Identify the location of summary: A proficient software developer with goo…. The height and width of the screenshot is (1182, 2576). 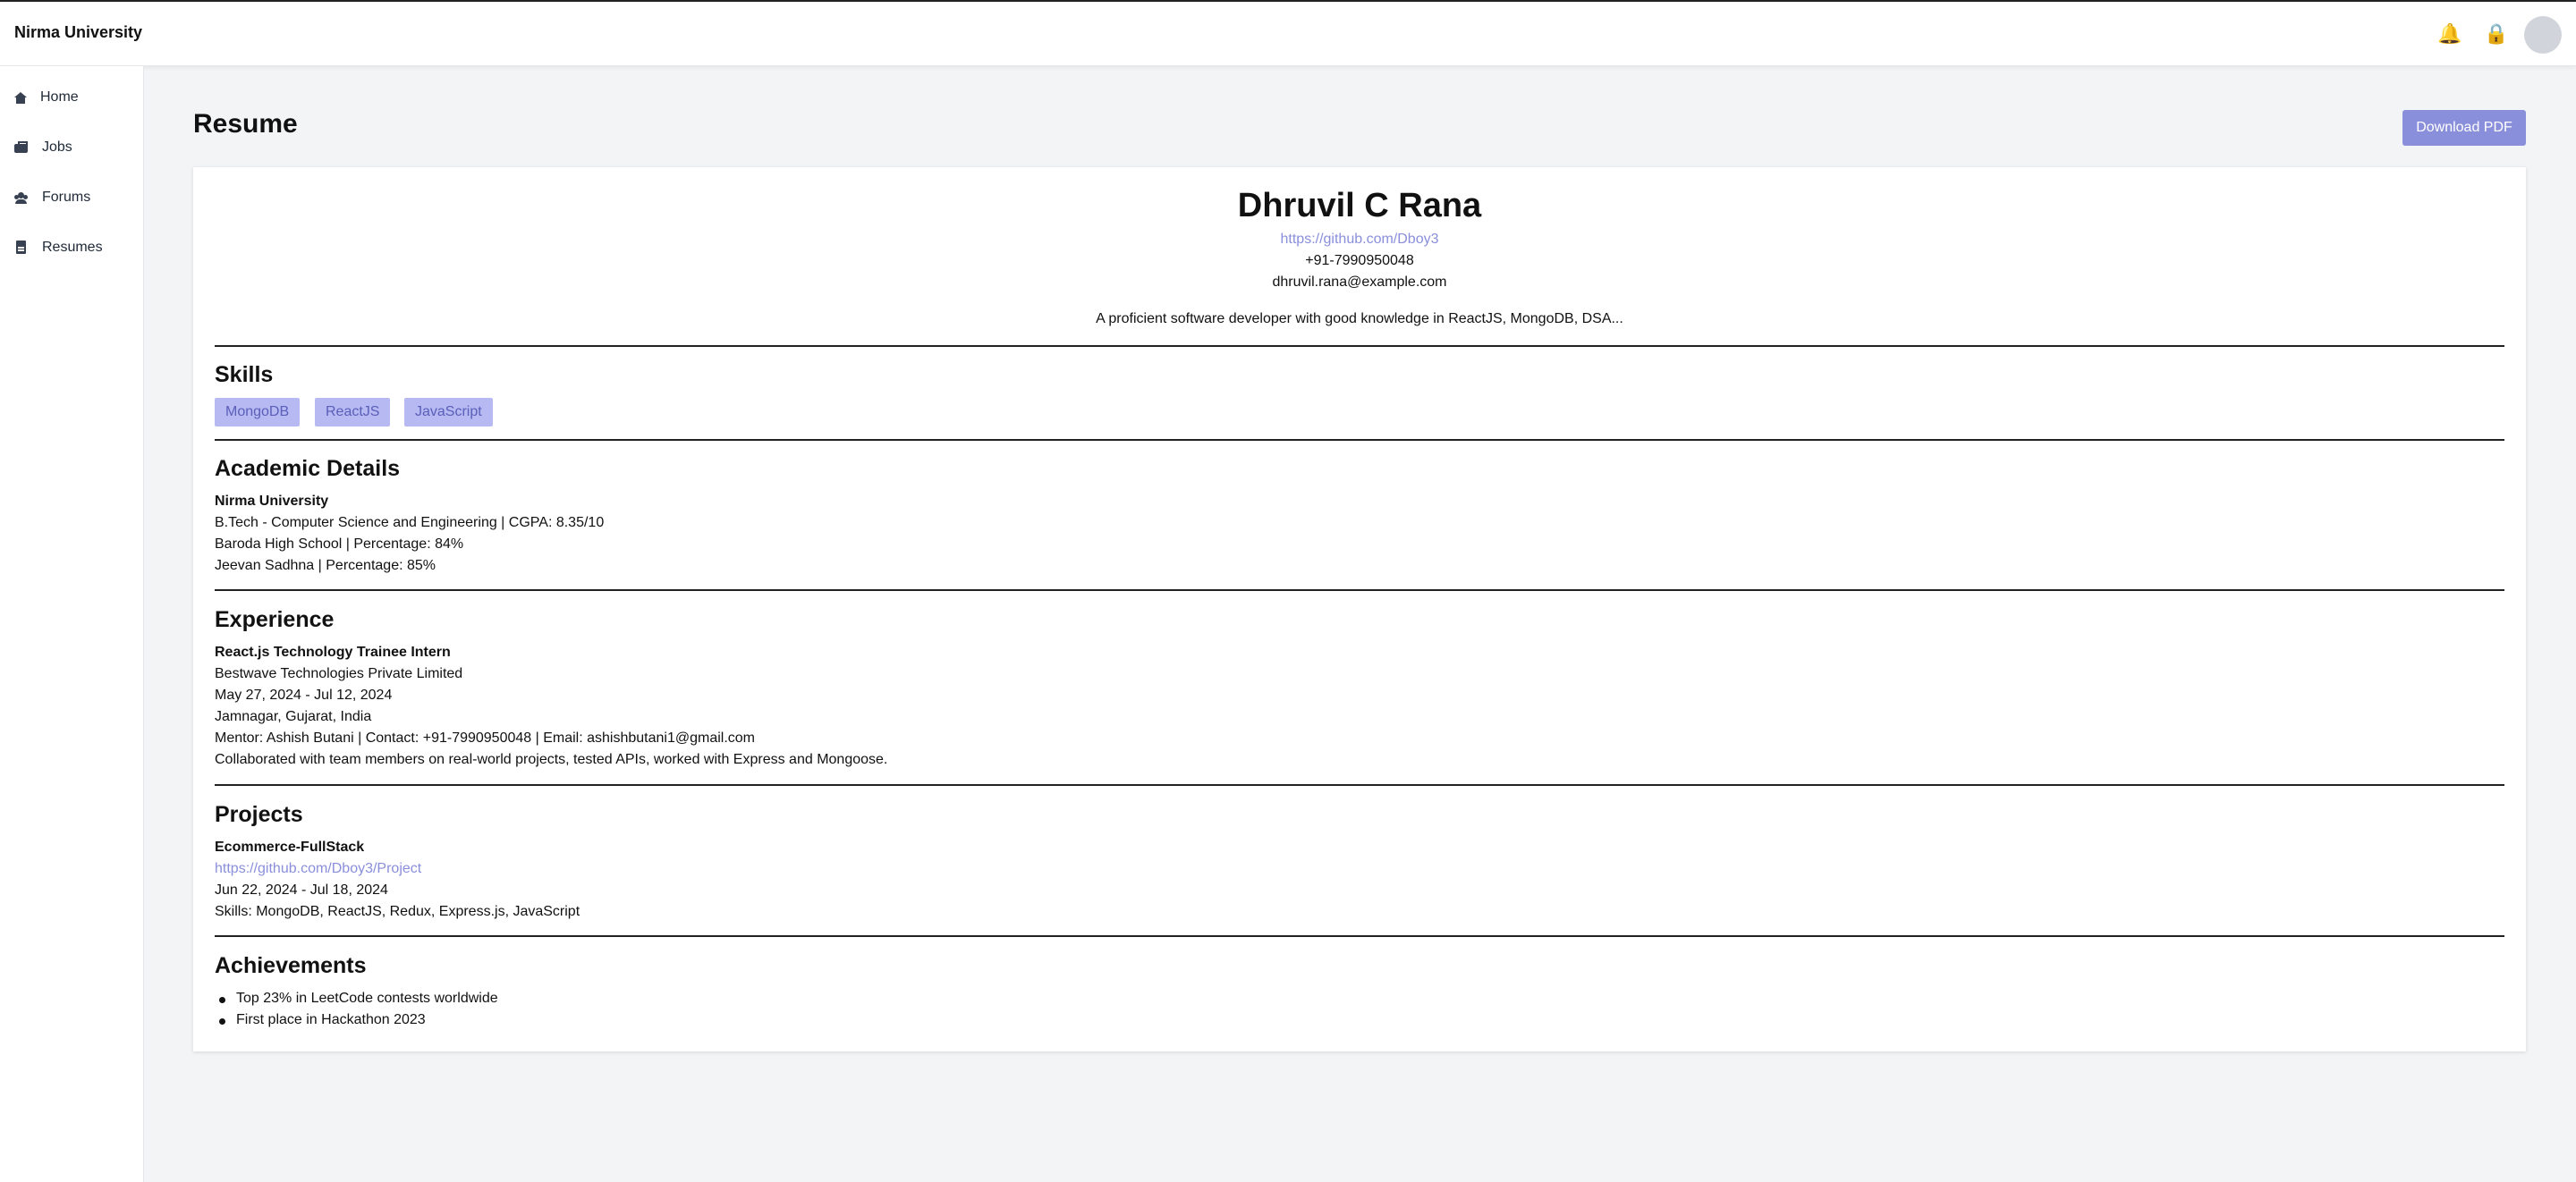
(1359, 318).